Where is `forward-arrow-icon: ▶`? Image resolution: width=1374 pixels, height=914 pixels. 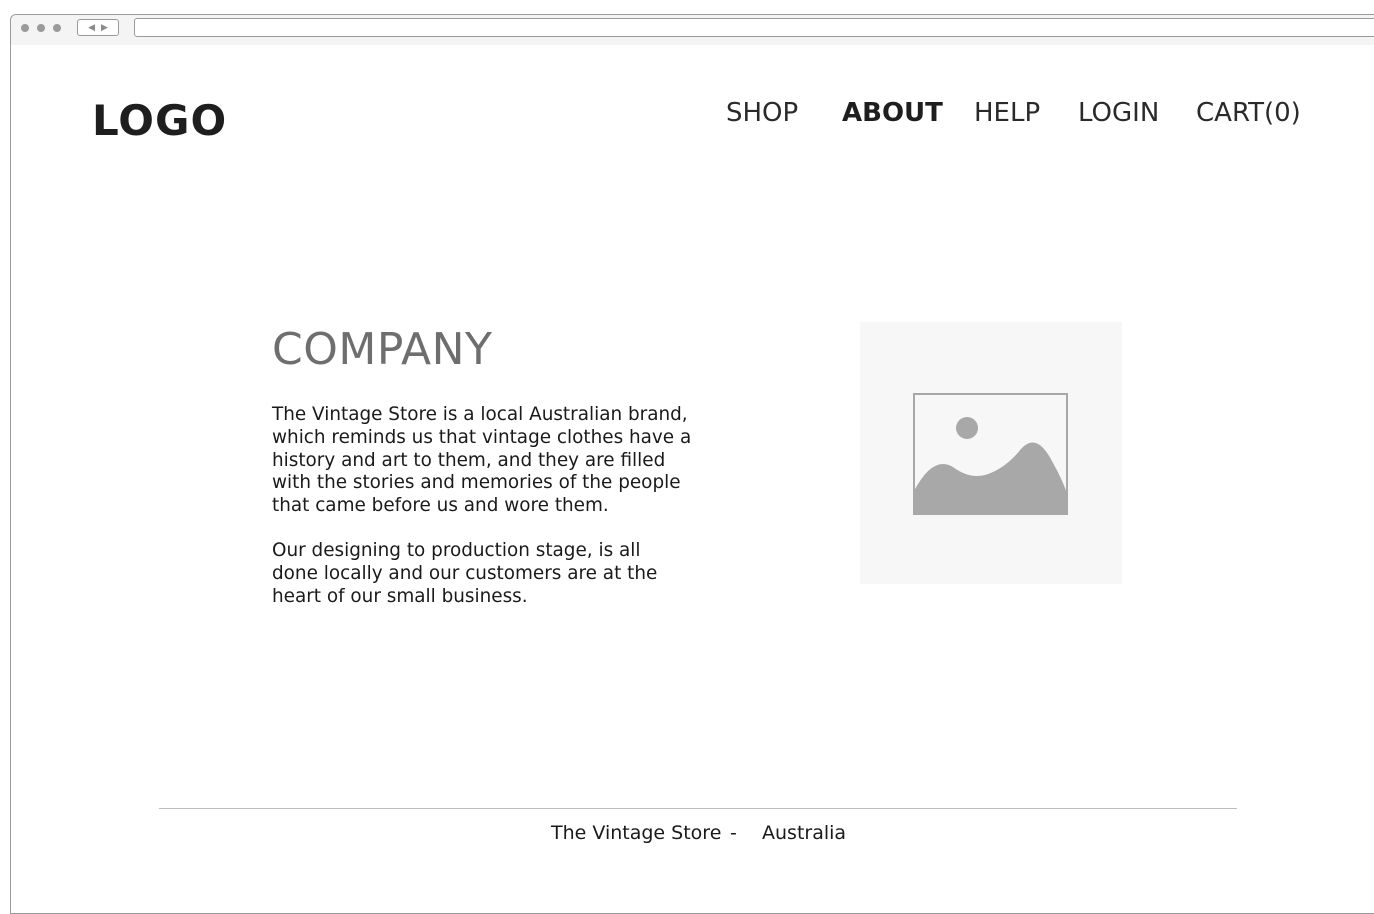 forward-arrow-icon: ▶ is located at coordinates (104, 27).